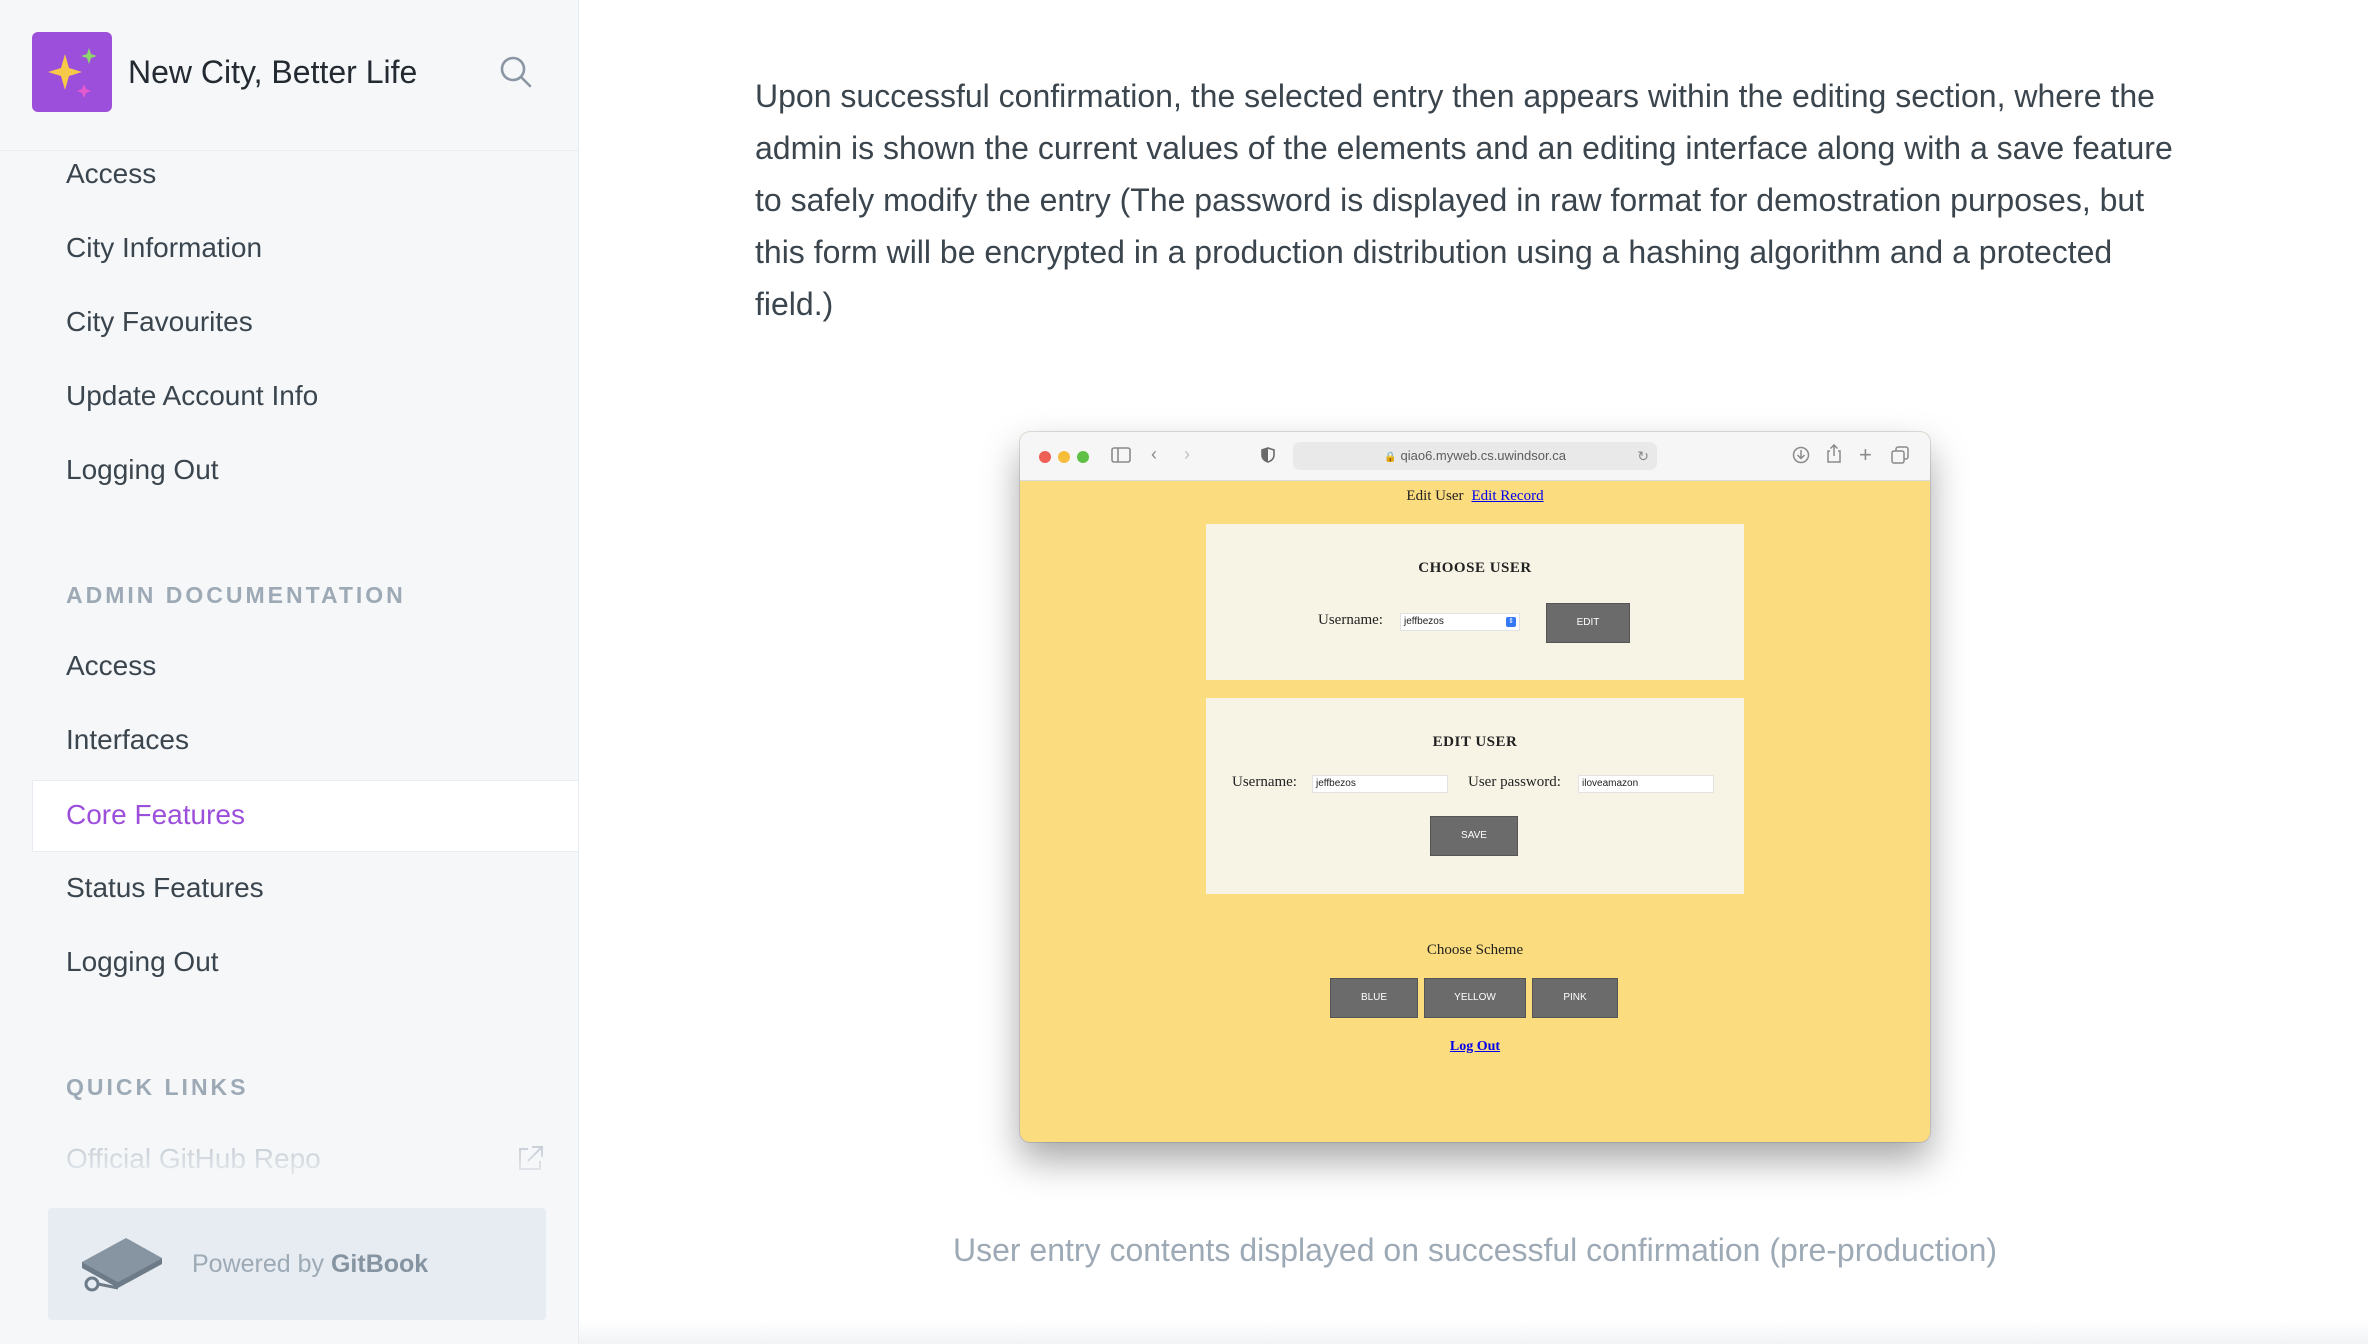 The height and width of the screenshot is (1344, 2368). I want to click on logout-row: Log Out, so click(1475, 1046).